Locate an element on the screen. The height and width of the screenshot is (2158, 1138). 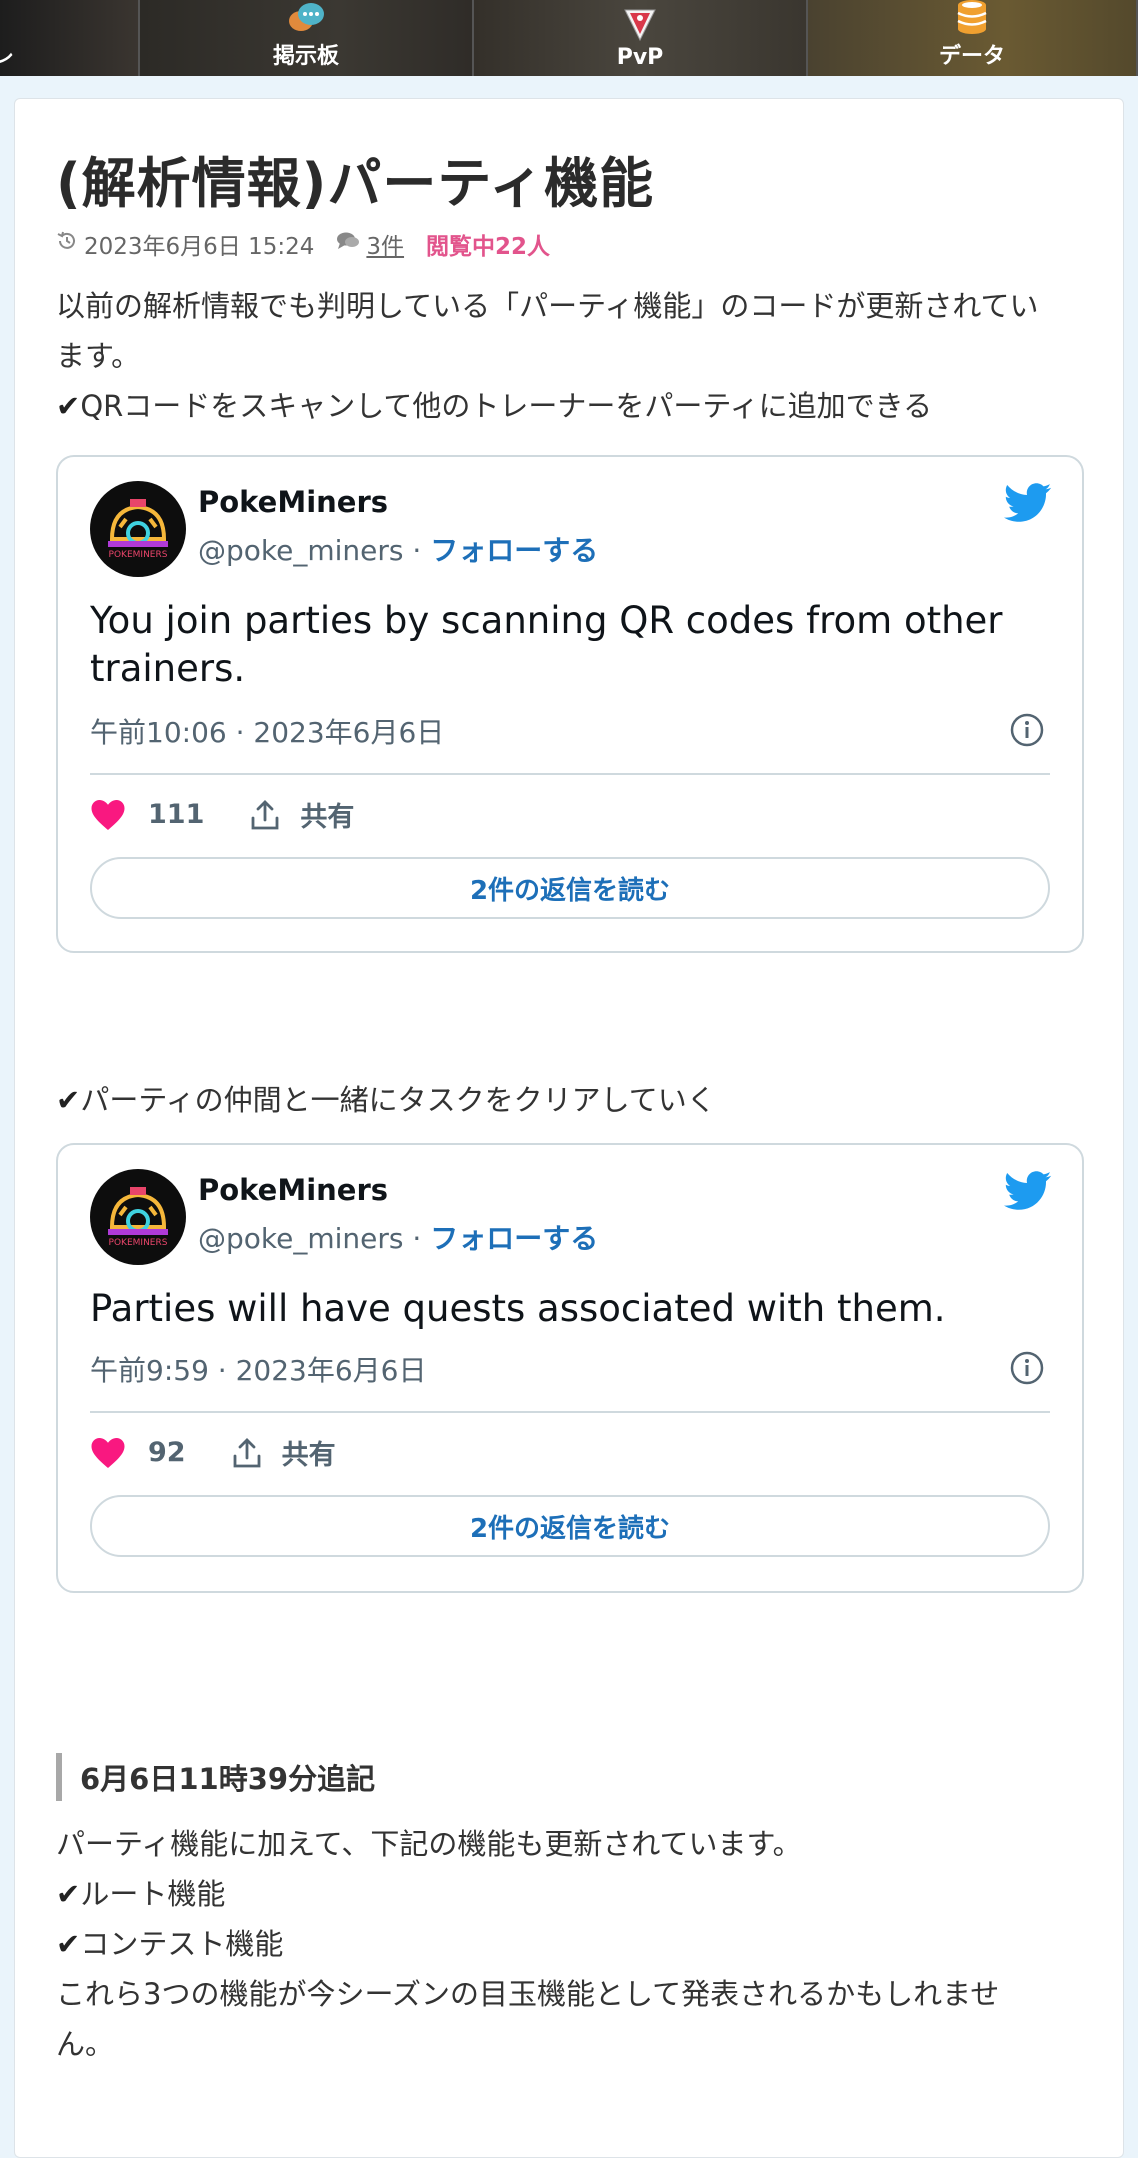
addendum-line-1: パーティ機能に加えて、下記の機能も更新されています。 is located at coordinates (429, 1844).